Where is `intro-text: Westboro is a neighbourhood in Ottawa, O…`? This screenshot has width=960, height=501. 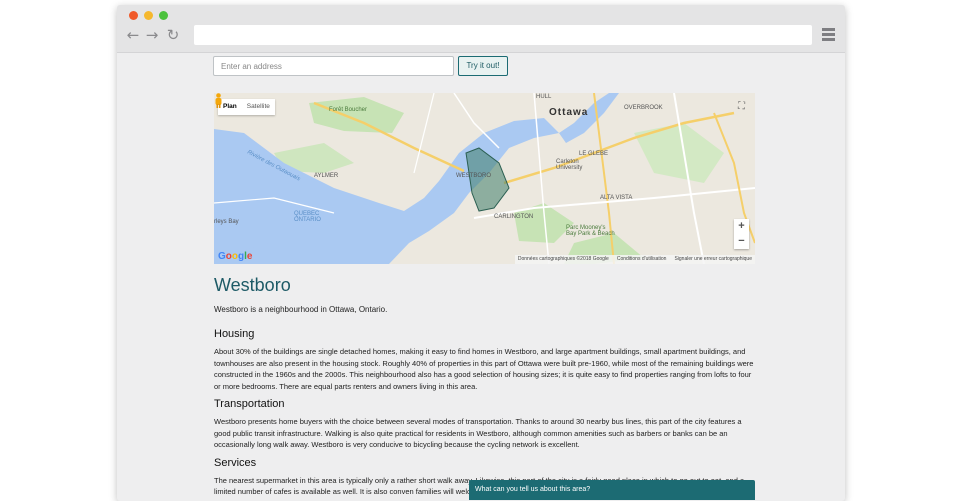
intro-text: Westboro is a neighbourhood in Ottawa, O… is located at coordinates (301, 309).